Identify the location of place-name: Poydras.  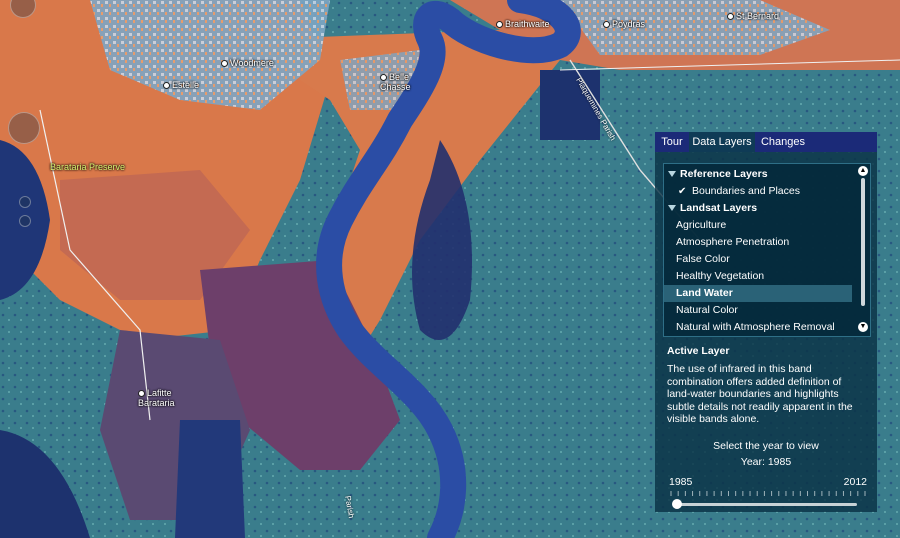
(629, 24).